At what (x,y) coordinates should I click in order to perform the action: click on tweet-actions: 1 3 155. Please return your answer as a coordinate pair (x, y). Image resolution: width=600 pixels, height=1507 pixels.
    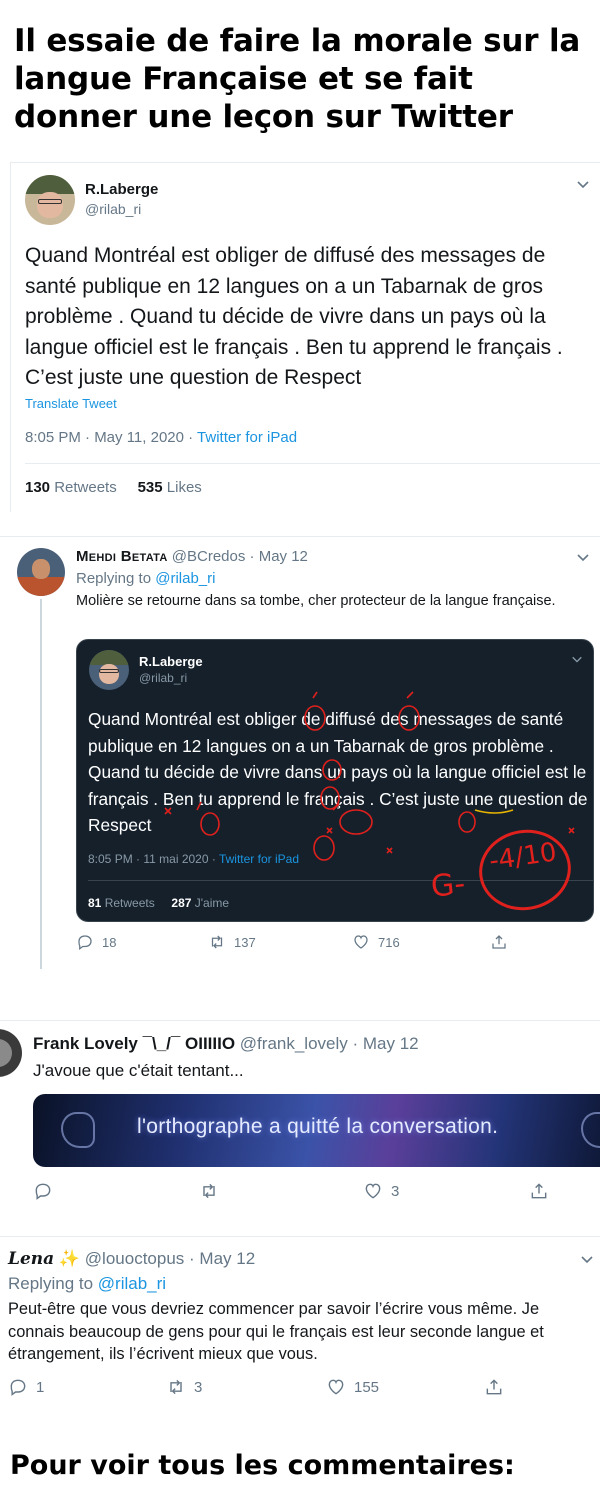
    Looking at the image, I should click on (288, 1388).